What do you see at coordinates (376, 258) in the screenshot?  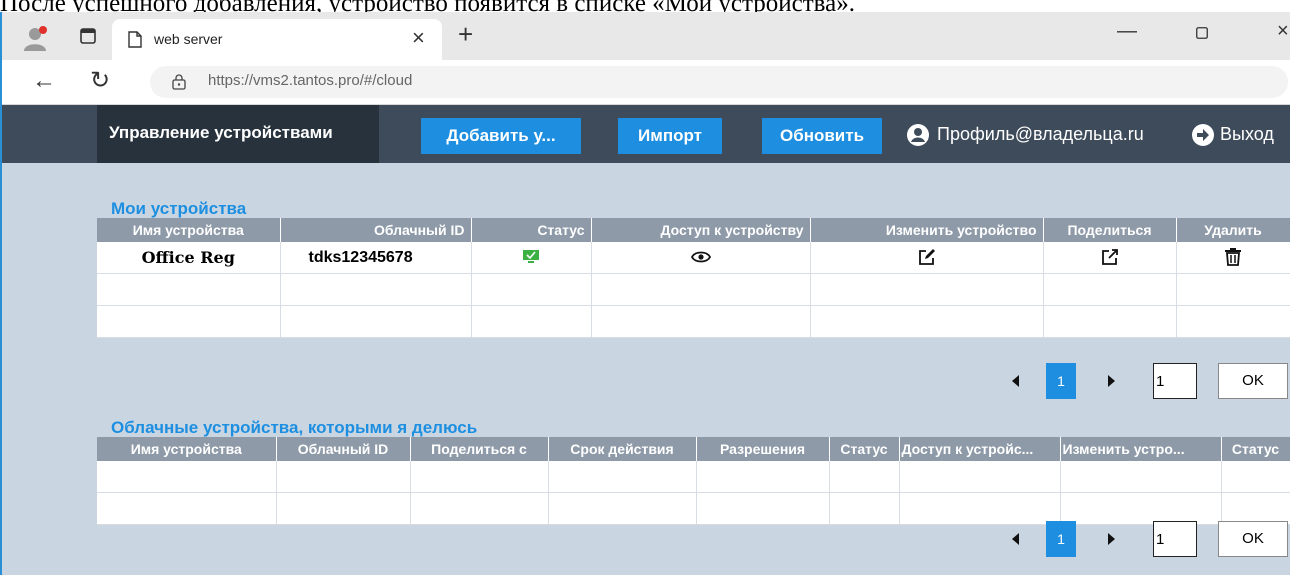 I see `cloud-id-cell: tdks12345678` at bounding box center [376, 258].